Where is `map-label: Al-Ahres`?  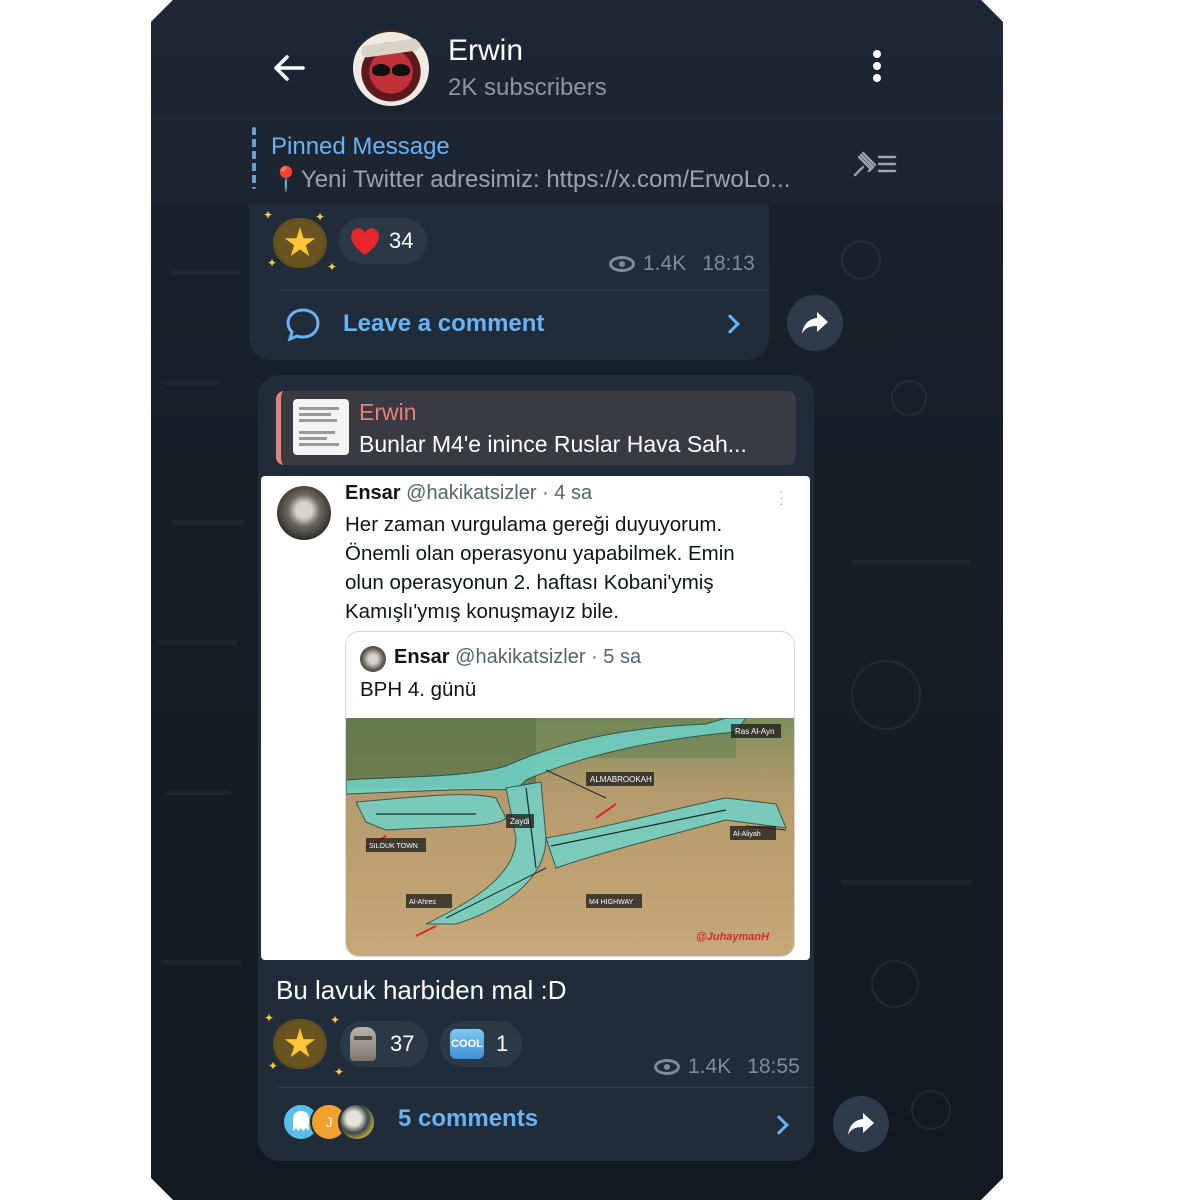
map-label: Al-Ahres is located at coordinates (422, 902).